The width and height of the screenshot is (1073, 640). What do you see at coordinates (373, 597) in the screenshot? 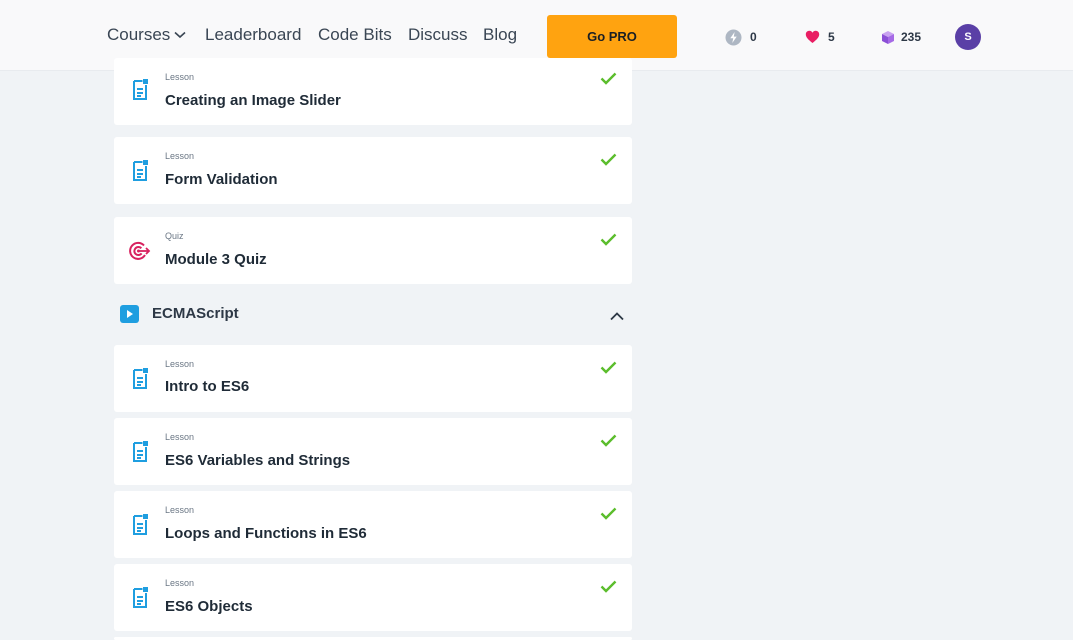
I see `lesson-card: Lesson ES6 Objects` at bounding box center [373, 597].